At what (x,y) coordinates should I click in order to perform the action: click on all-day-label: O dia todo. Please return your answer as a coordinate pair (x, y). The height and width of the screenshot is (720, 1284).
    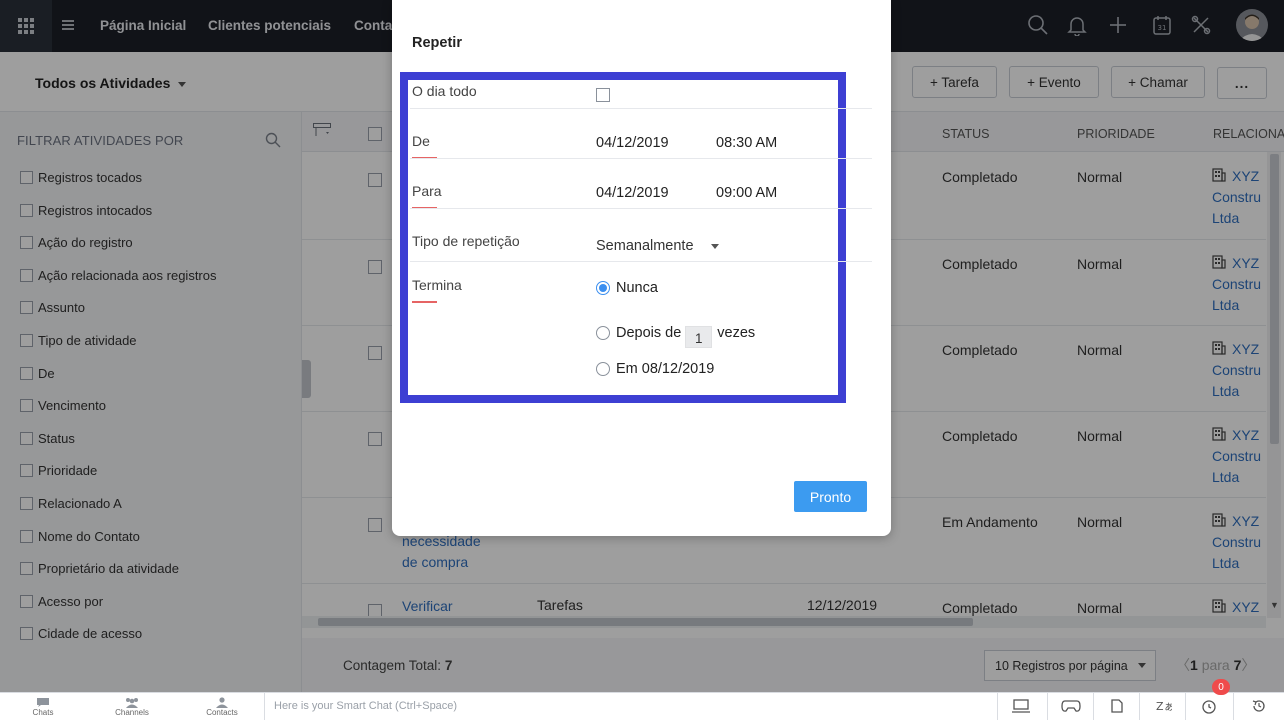
    Looking at the image, I should click on (444, 91).